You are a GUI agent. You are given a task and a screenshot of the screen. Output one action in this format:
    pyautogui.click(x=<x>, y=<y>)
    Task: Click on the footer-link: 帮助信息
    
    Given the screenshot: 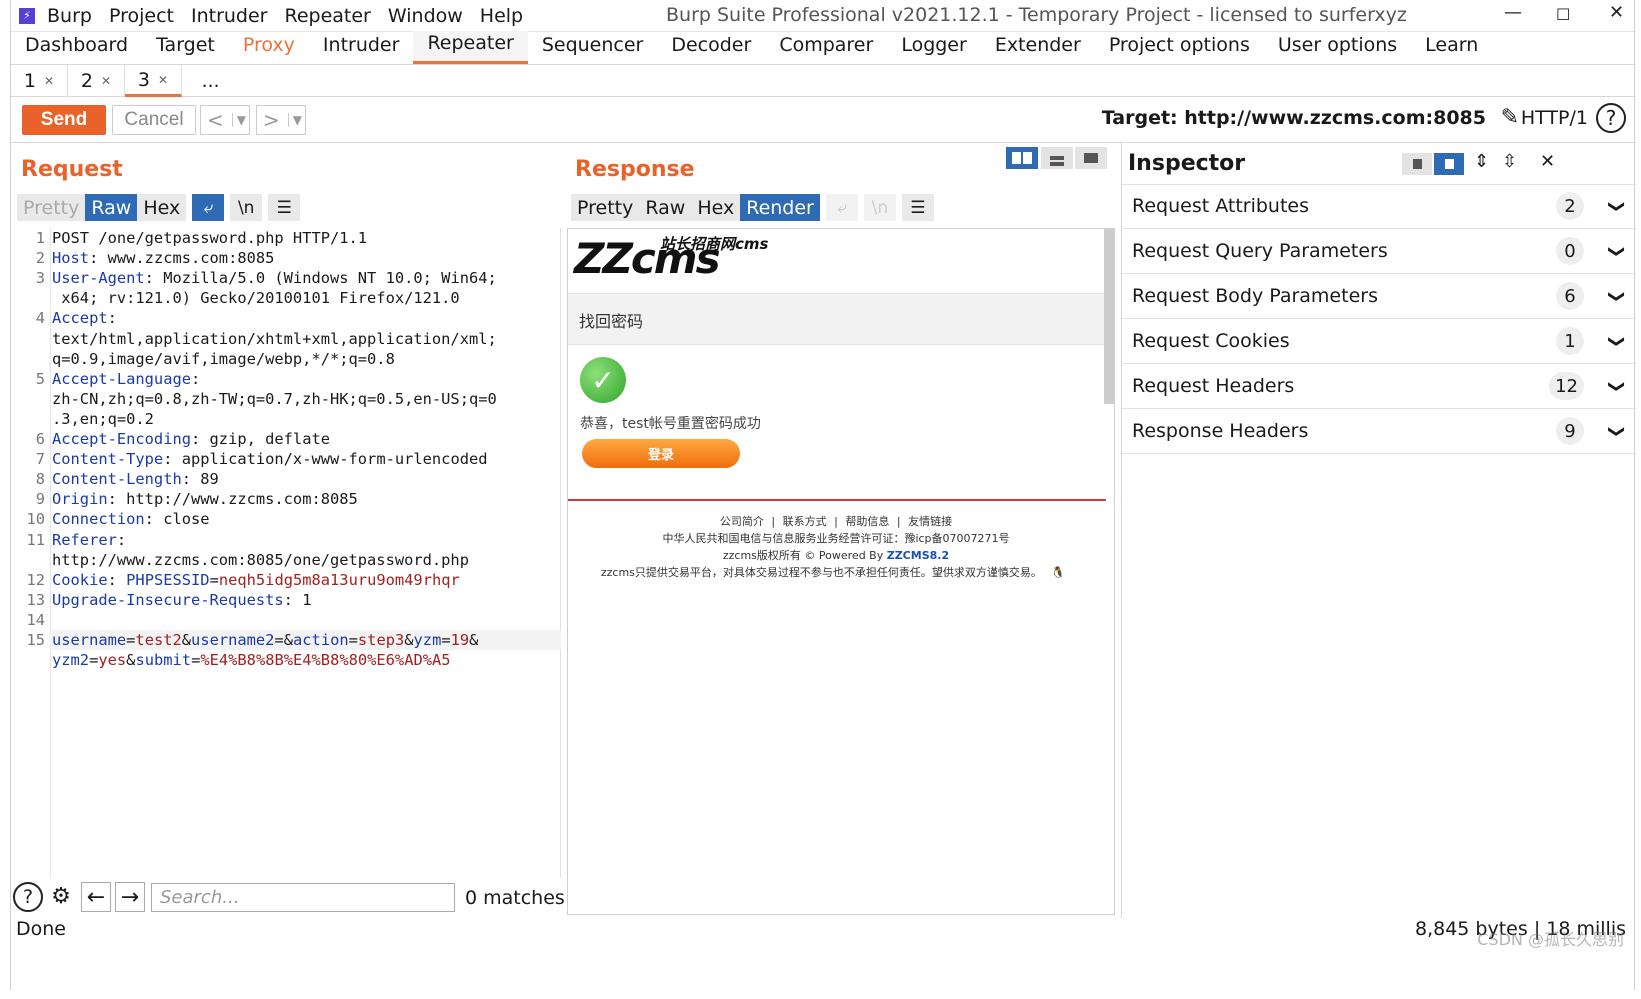 What is the action you would take?
    pyautogui.click(x=867, y=521)
    